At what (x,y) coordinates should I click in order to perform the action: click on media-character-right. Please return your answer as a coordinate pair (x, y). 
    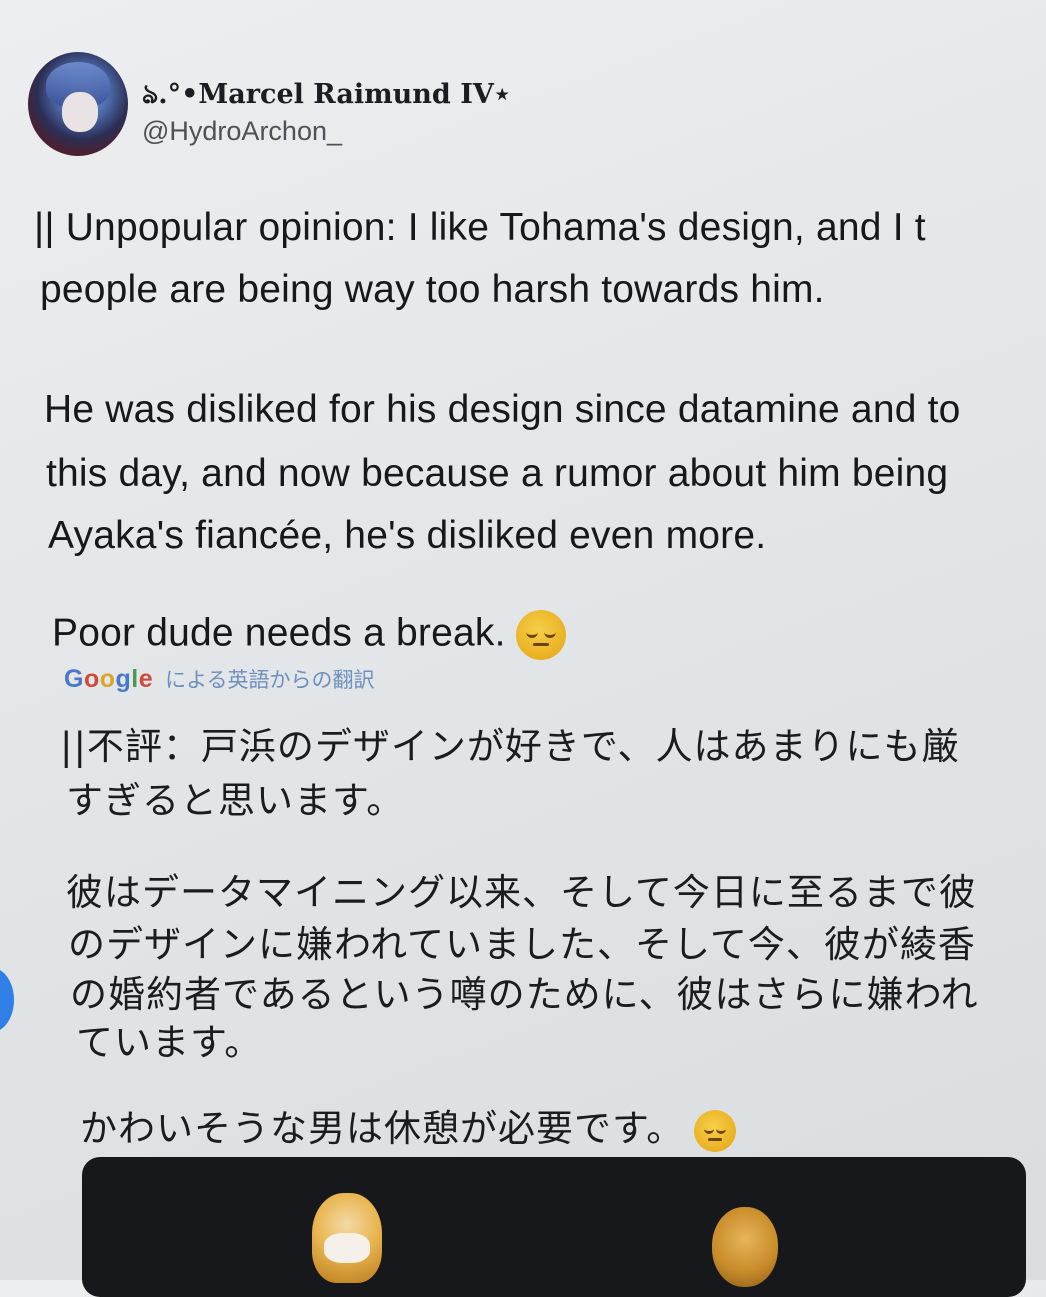
    Looking at the image, I should click on (745, 1247).